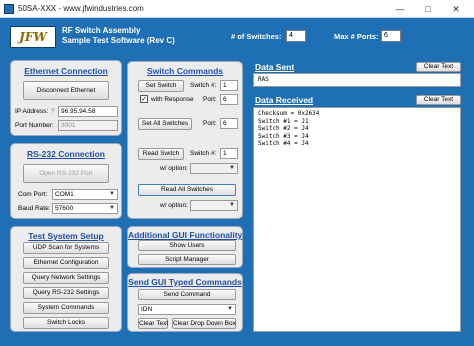 The height and width of the screenshot is (346, 474). Describe the element at coordinates (356, 36) in the screenshot. I see `max-ports-label: Max # Ports:` at that location.